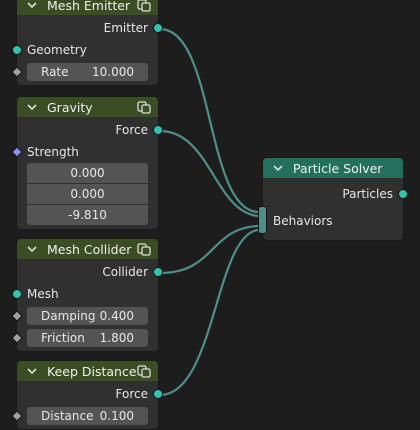  Describe the element at coordinates (87, 338) in the screenshot. I see `friction-field: Friction 1.800` at that location.